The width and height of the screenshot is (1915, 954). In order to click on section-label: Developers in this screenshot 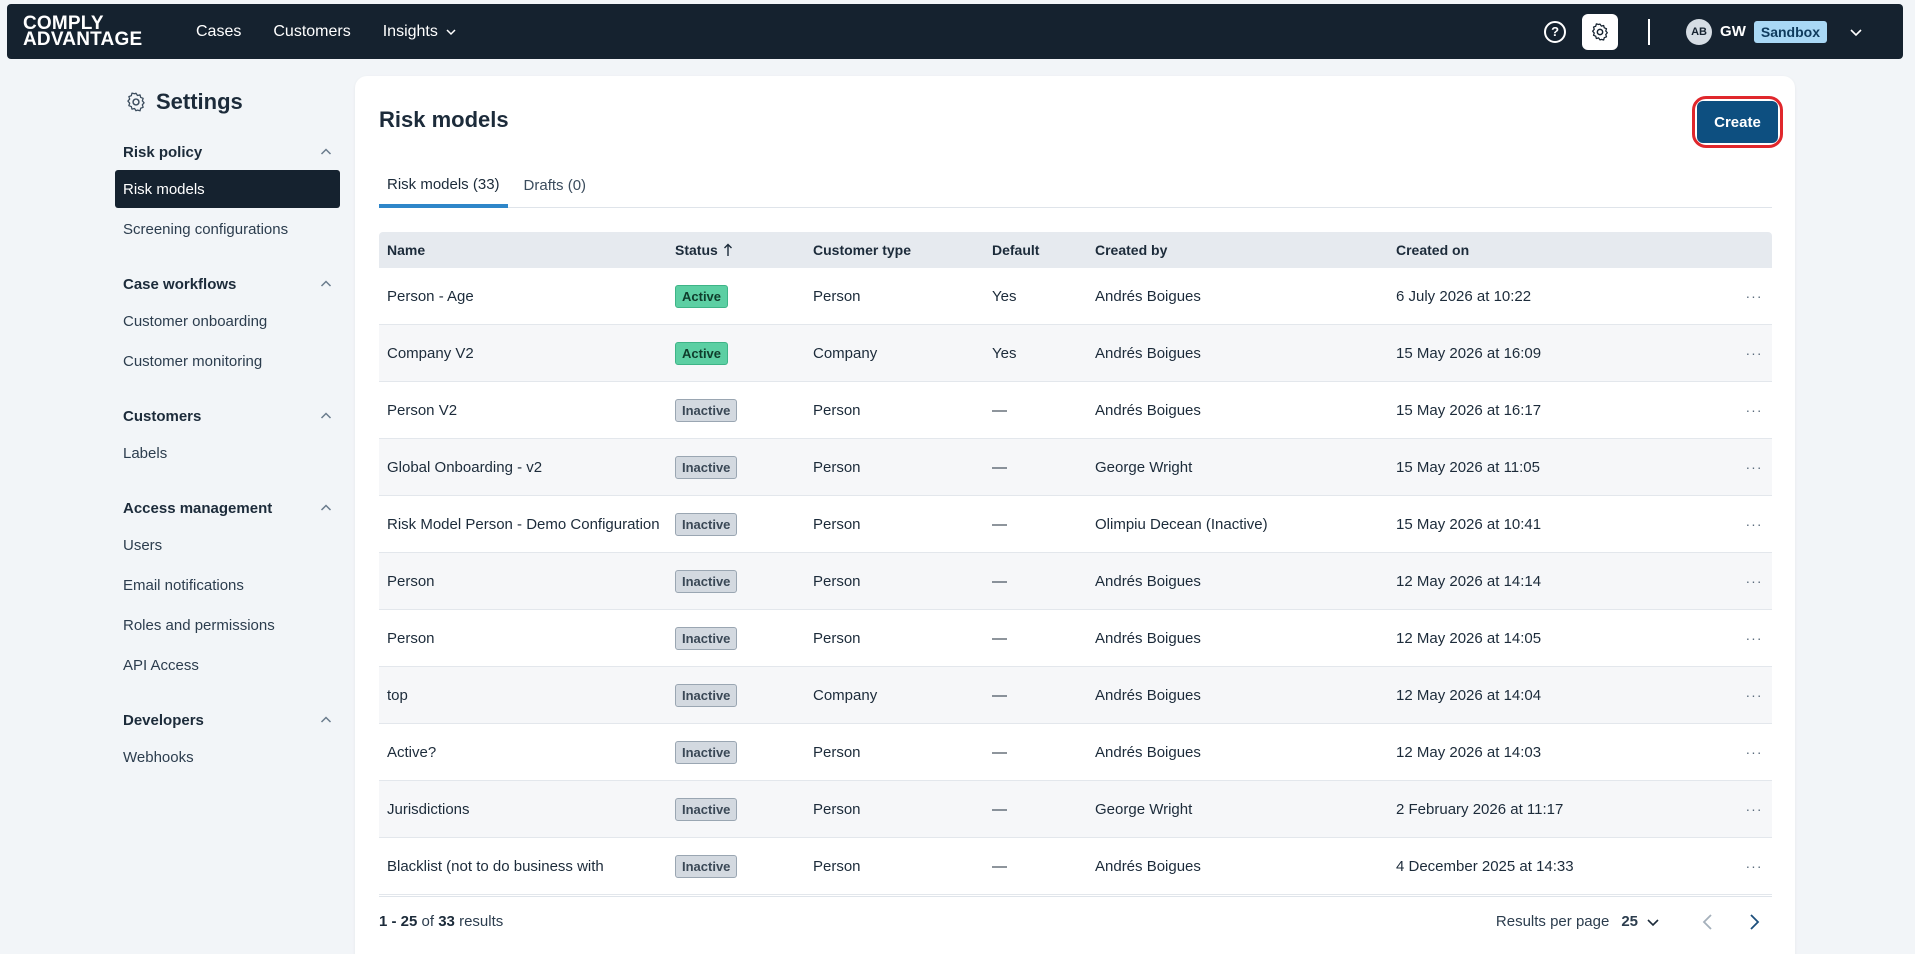, I will do `click(163, 720)`.